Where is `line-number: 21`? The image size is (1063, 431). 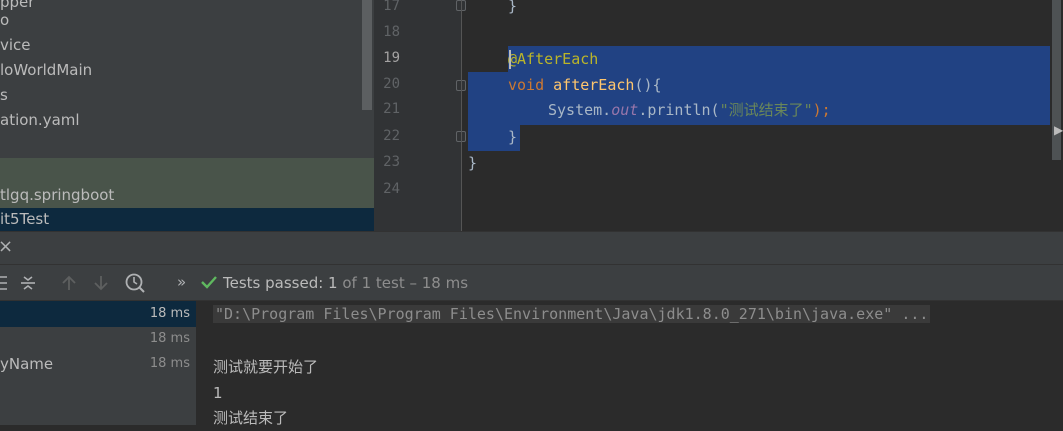
line-number: 21 is located at coordinates (391, 109).